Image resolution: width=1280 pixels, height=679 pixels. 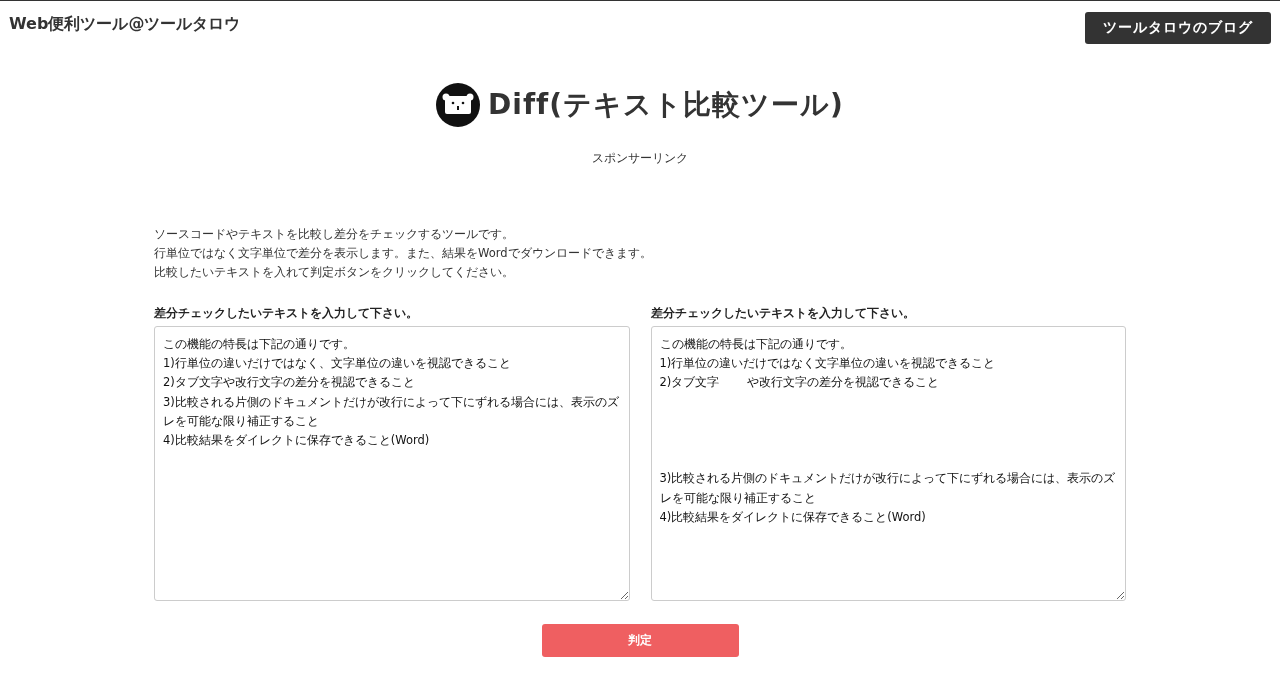 I want to click on site-title: Web便利ツール@ツールタロウ, so click(x=125, y=24).